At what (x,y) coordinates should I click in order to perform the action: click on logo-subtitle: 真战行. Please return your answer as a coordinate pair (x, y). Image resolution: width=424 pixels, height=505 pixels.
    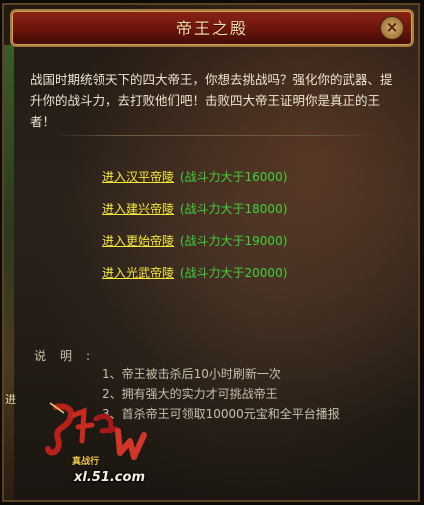
    Looking at the image, I should click on (86, 462).